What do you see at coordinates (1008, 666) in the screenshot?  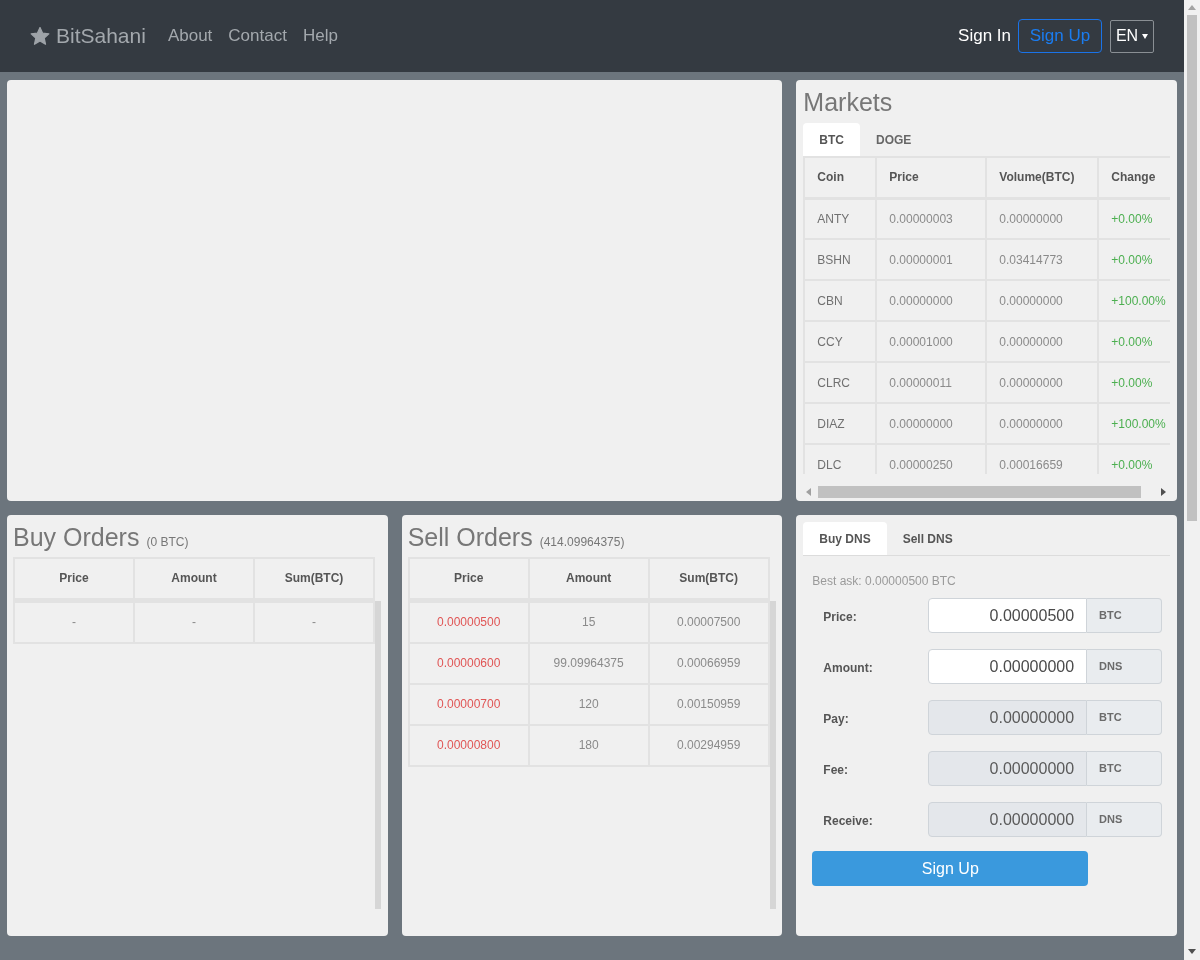 I see `input-field: 0.00000000` at bounding box center [1008, 666].